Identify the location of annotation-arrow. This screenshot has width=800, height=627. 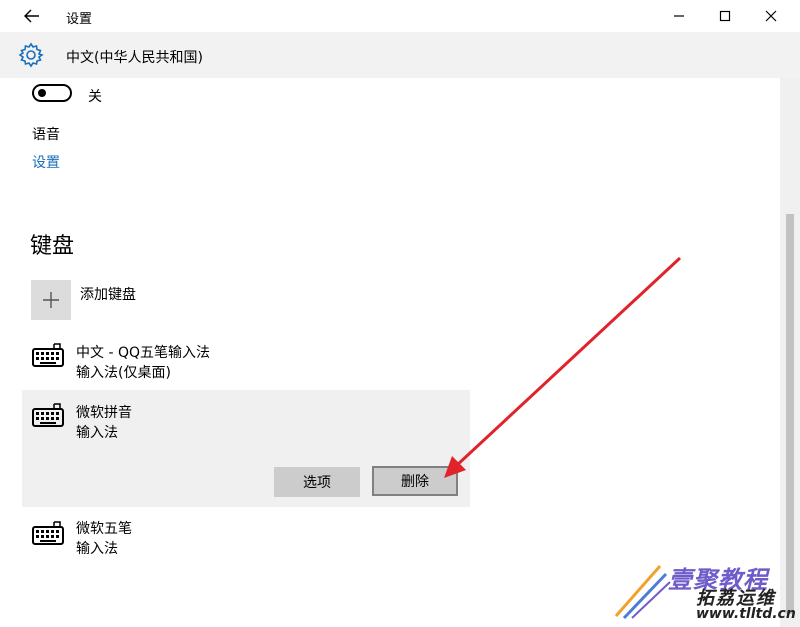
(563, 367).